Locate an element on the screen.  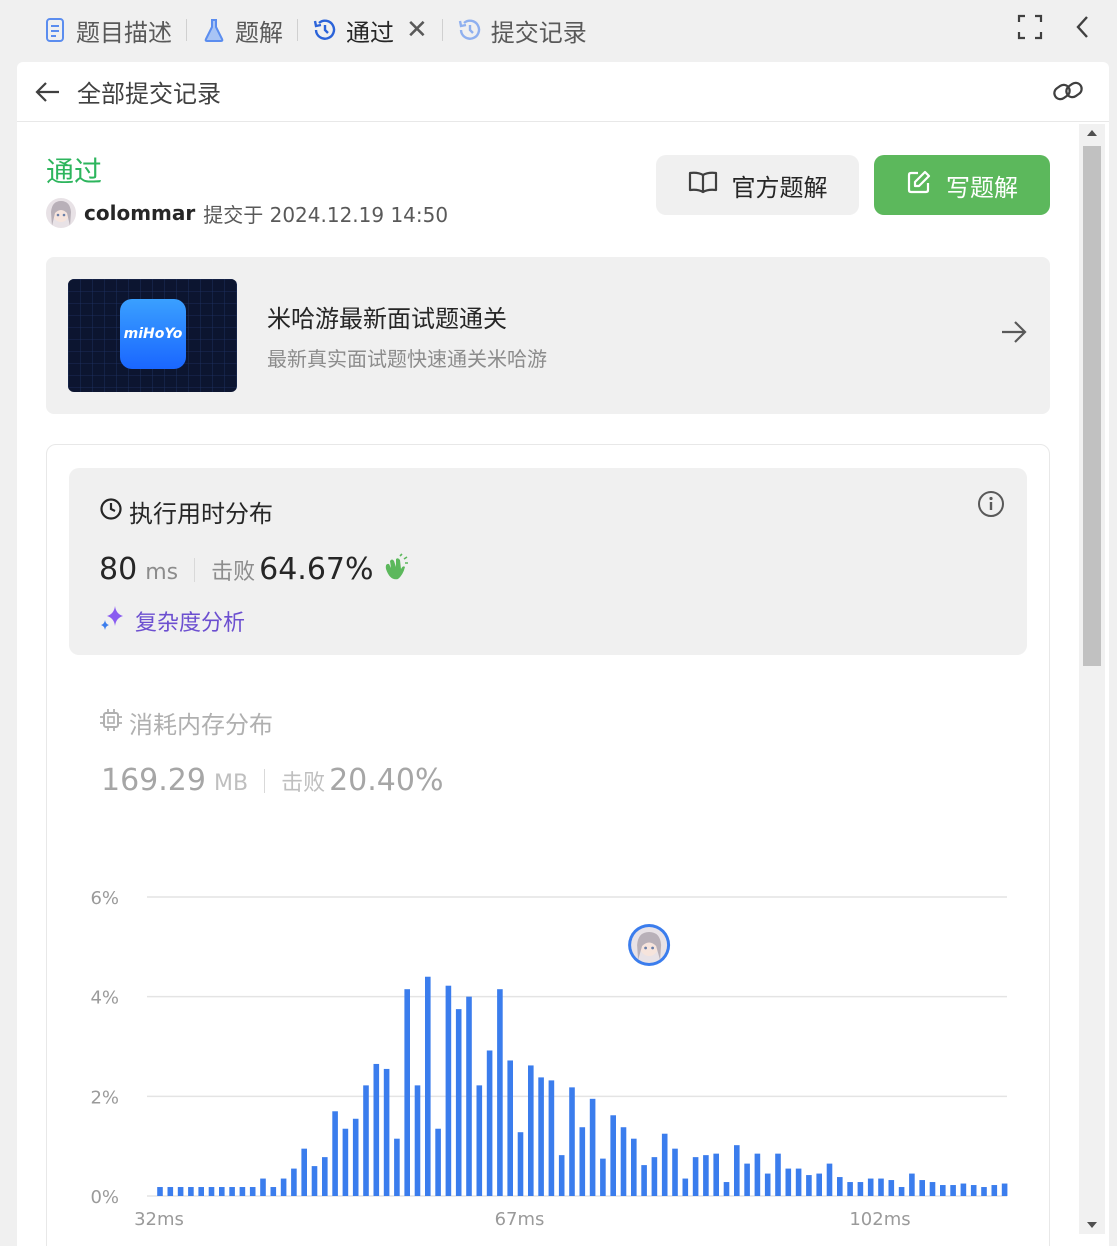
back-arrow-icon is located at coordinates (48, 92).